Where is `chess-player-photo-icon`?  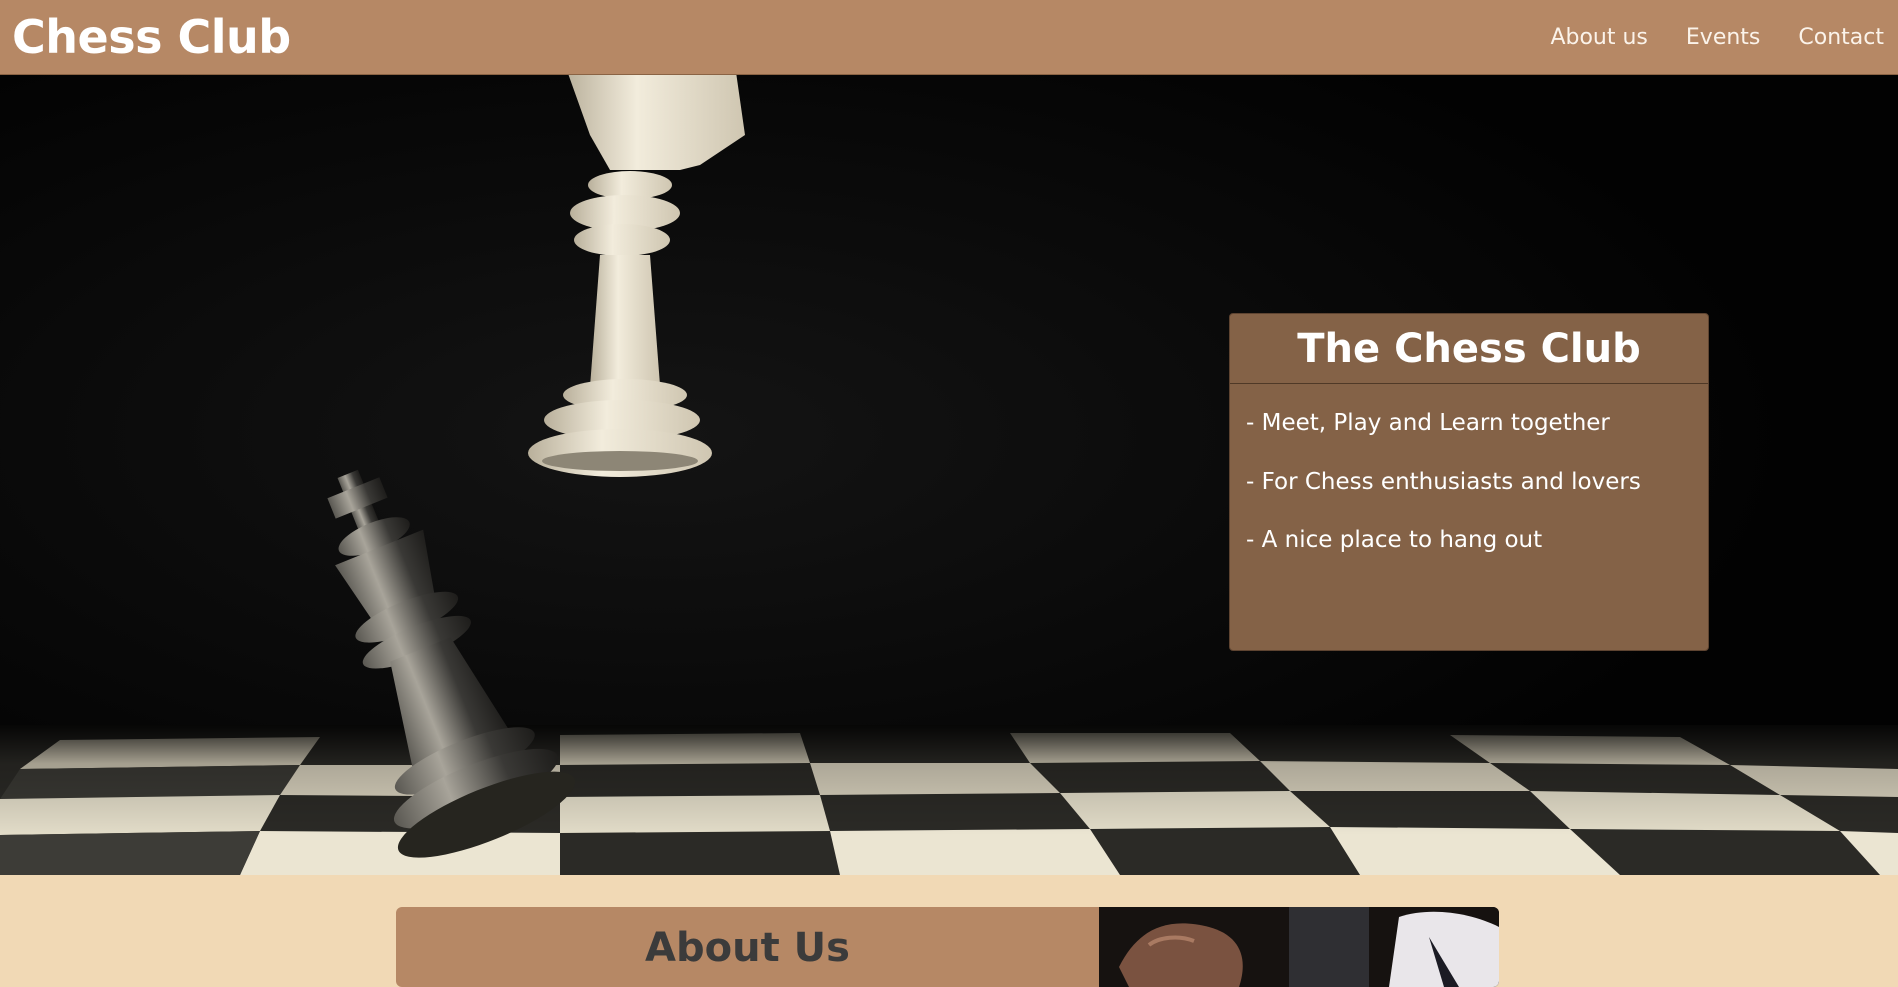
chess-player-photo-icon is located at coordinates (1299, 947).